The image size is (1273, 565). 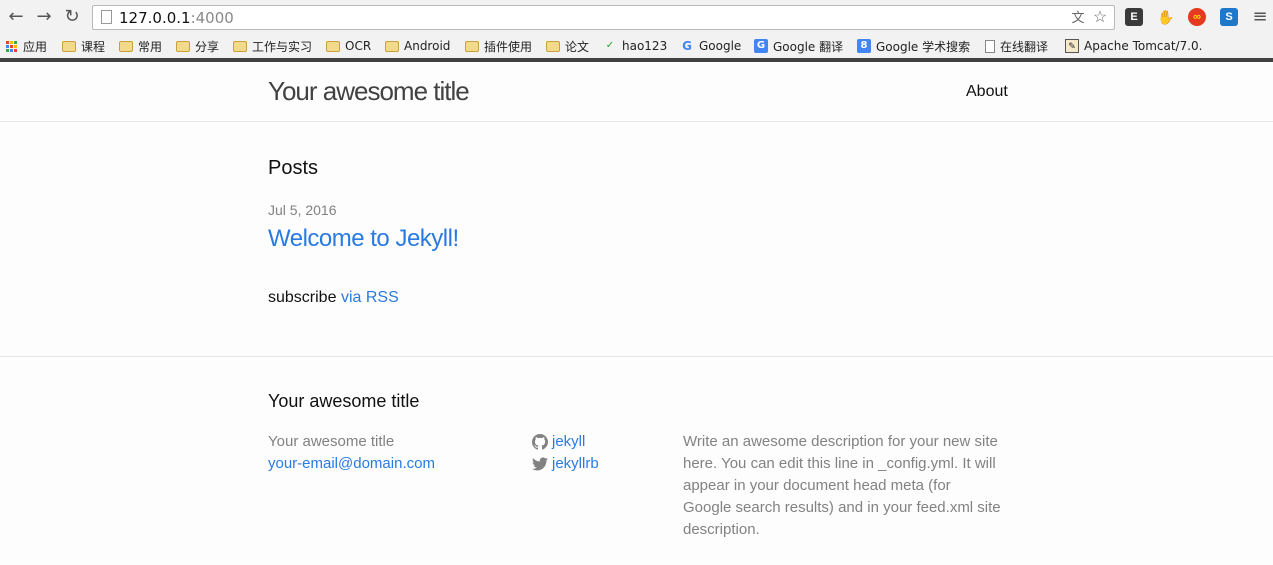 I want to click on post-title-link: Welcome to Jekyll!, so click(x=363, y=239).